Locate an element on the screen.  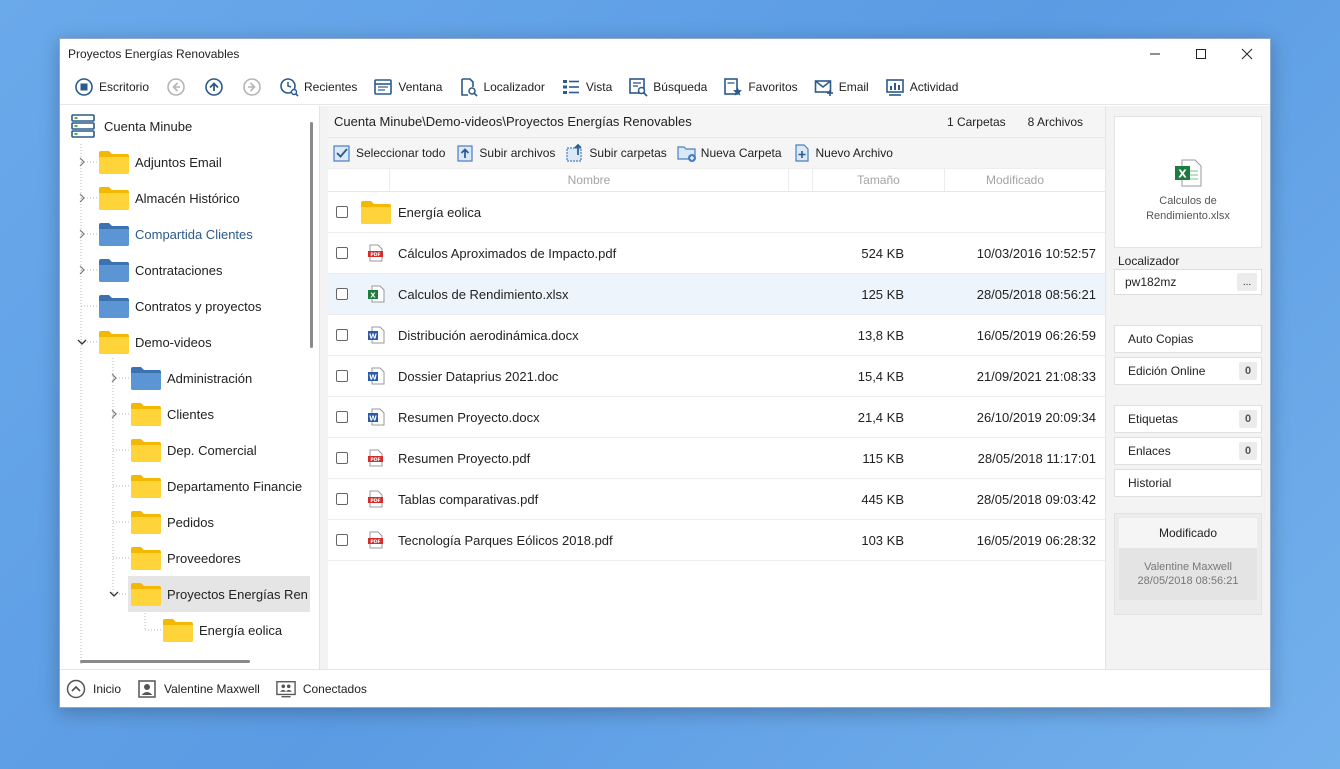
status-bar: Inicio Valentine Maxwell Conectados is located at coordinates (665, 688).